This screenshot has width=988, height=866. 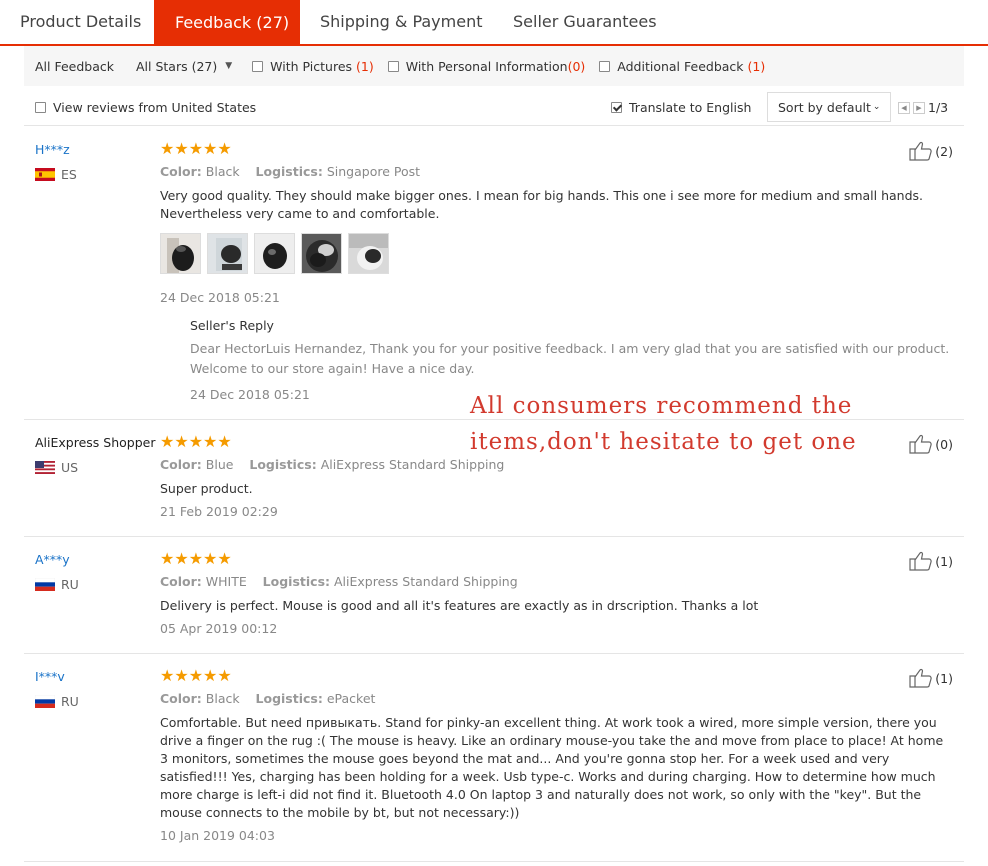 I want to click on additional-feedback-label: Additional Feedback, so click(x=680, y=66).